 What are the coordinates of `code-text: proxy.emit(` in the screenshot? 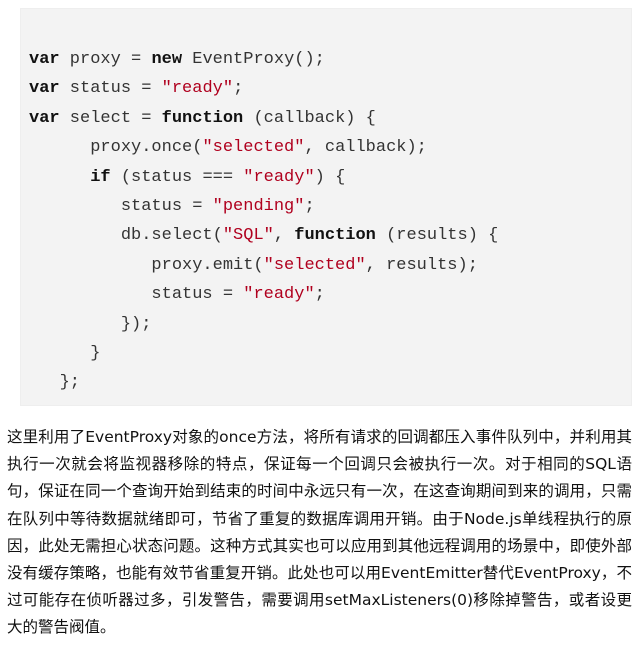 It's located at (146, 265).